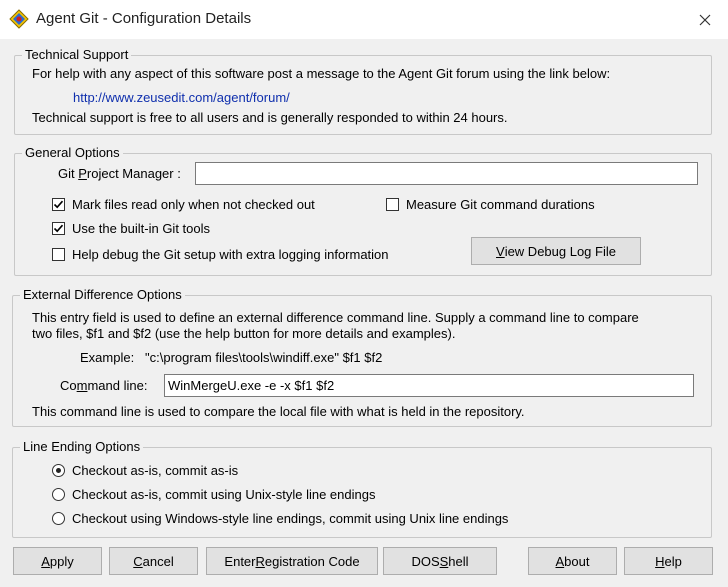 The width and height of the screenshot is (728, 587). What do you see at coordinates (19, 19) in the screenshot?
I see `agent-git-logo-icon` at bounding box center [19, 19].